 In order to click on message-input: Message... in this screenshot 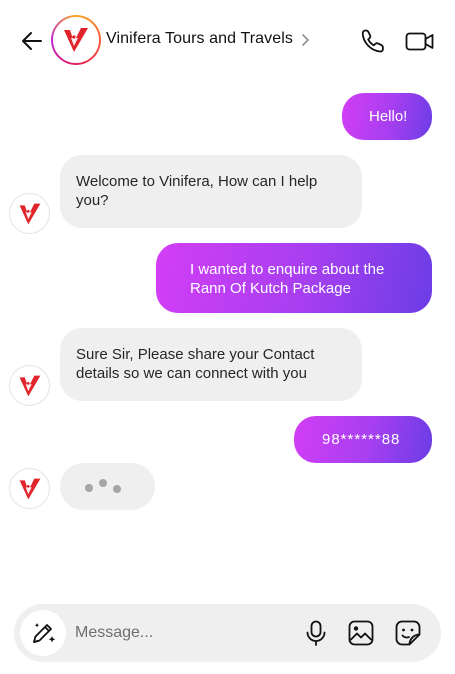, I will do `click(114, 633)`.